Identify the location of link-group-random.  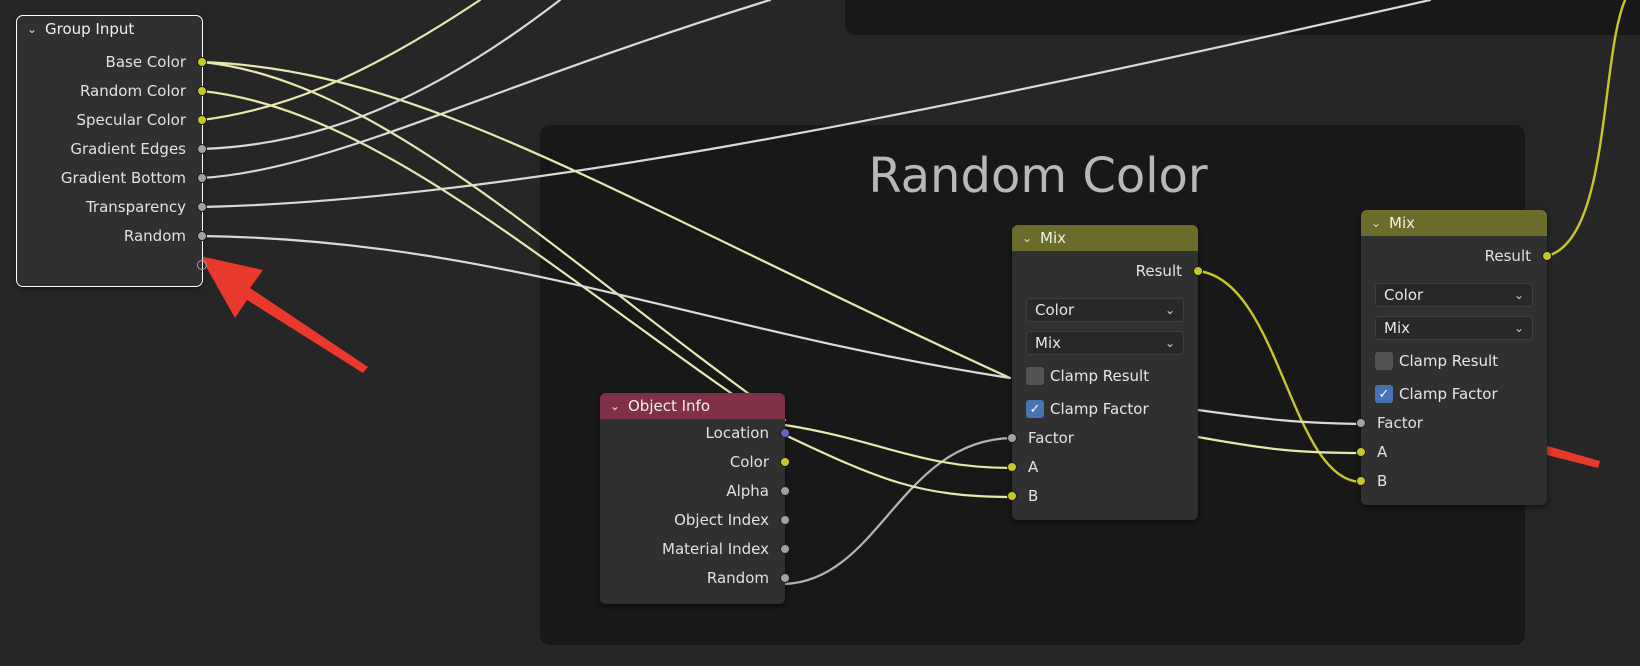
(606, 307).